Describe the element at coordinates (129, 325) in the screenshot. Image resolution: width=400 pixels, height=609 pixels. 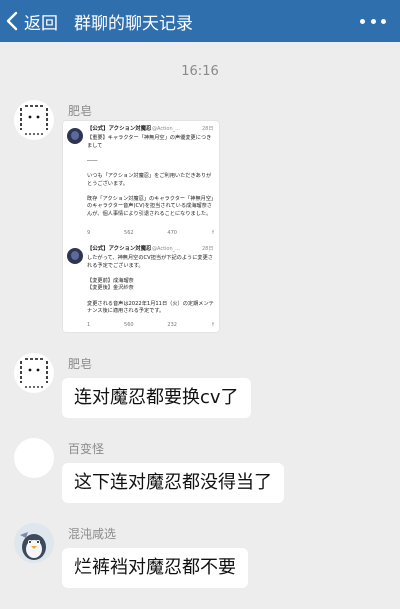
I see `retweet-count: 560` at that location.